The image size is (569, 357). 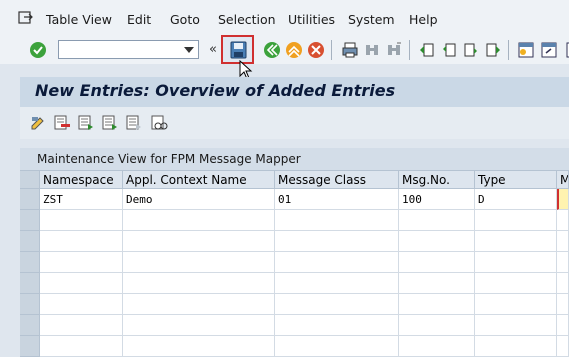 What do you see at coordinates (516, 180) in the screenshot?
I see `column-header-type: Type` at bounding box center [516, 180].